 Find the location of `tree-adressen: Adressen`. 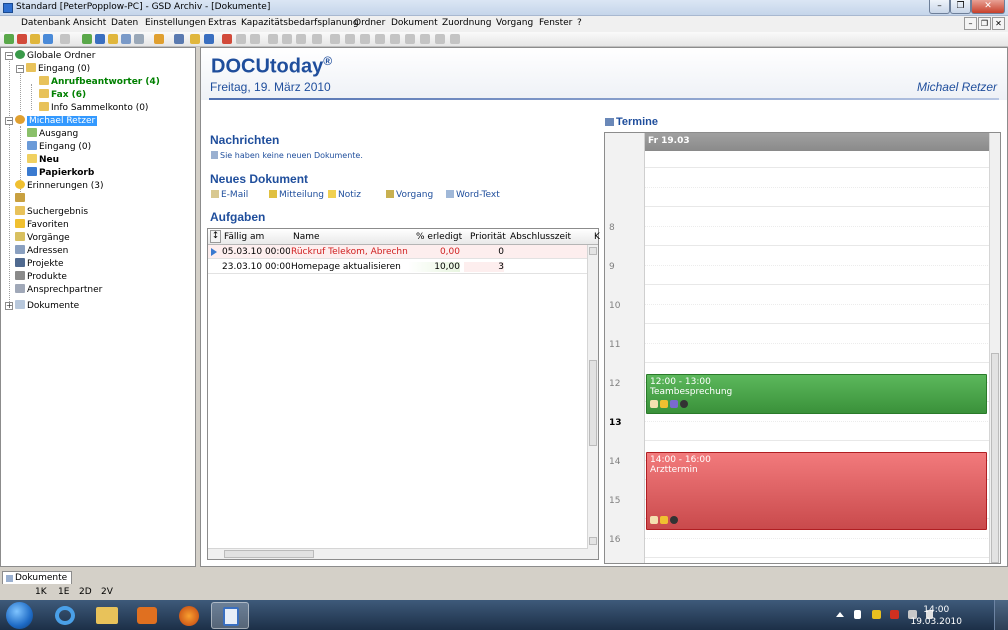

tree-adressen: Adressen is located at coordinates (41, 251).